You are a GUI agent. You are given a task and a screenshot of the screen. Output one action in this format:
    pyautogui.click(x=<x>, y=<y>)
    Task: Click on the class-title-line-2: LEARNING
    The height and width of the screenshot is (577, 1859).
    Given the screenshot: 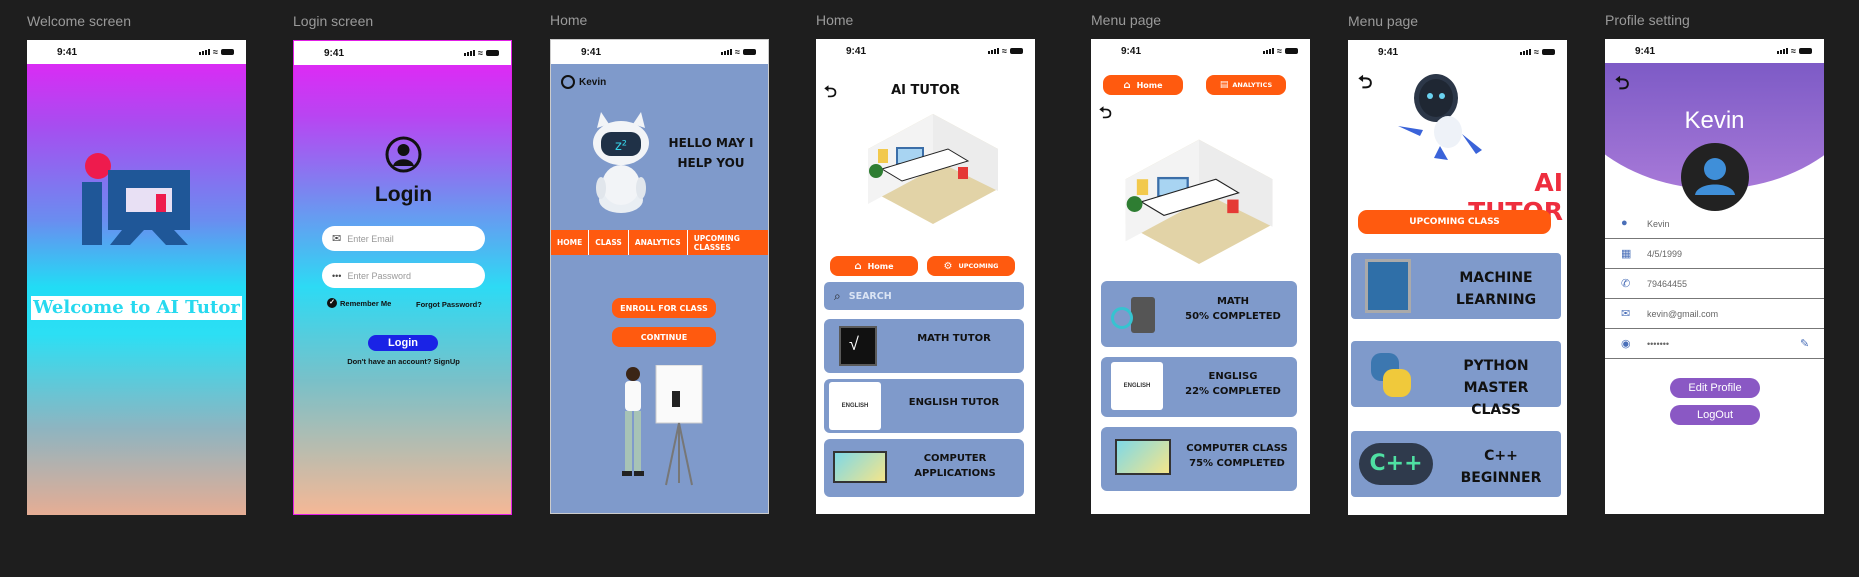 What is the action you would take?
    pyautogui.click(x=1496, y=300)
    